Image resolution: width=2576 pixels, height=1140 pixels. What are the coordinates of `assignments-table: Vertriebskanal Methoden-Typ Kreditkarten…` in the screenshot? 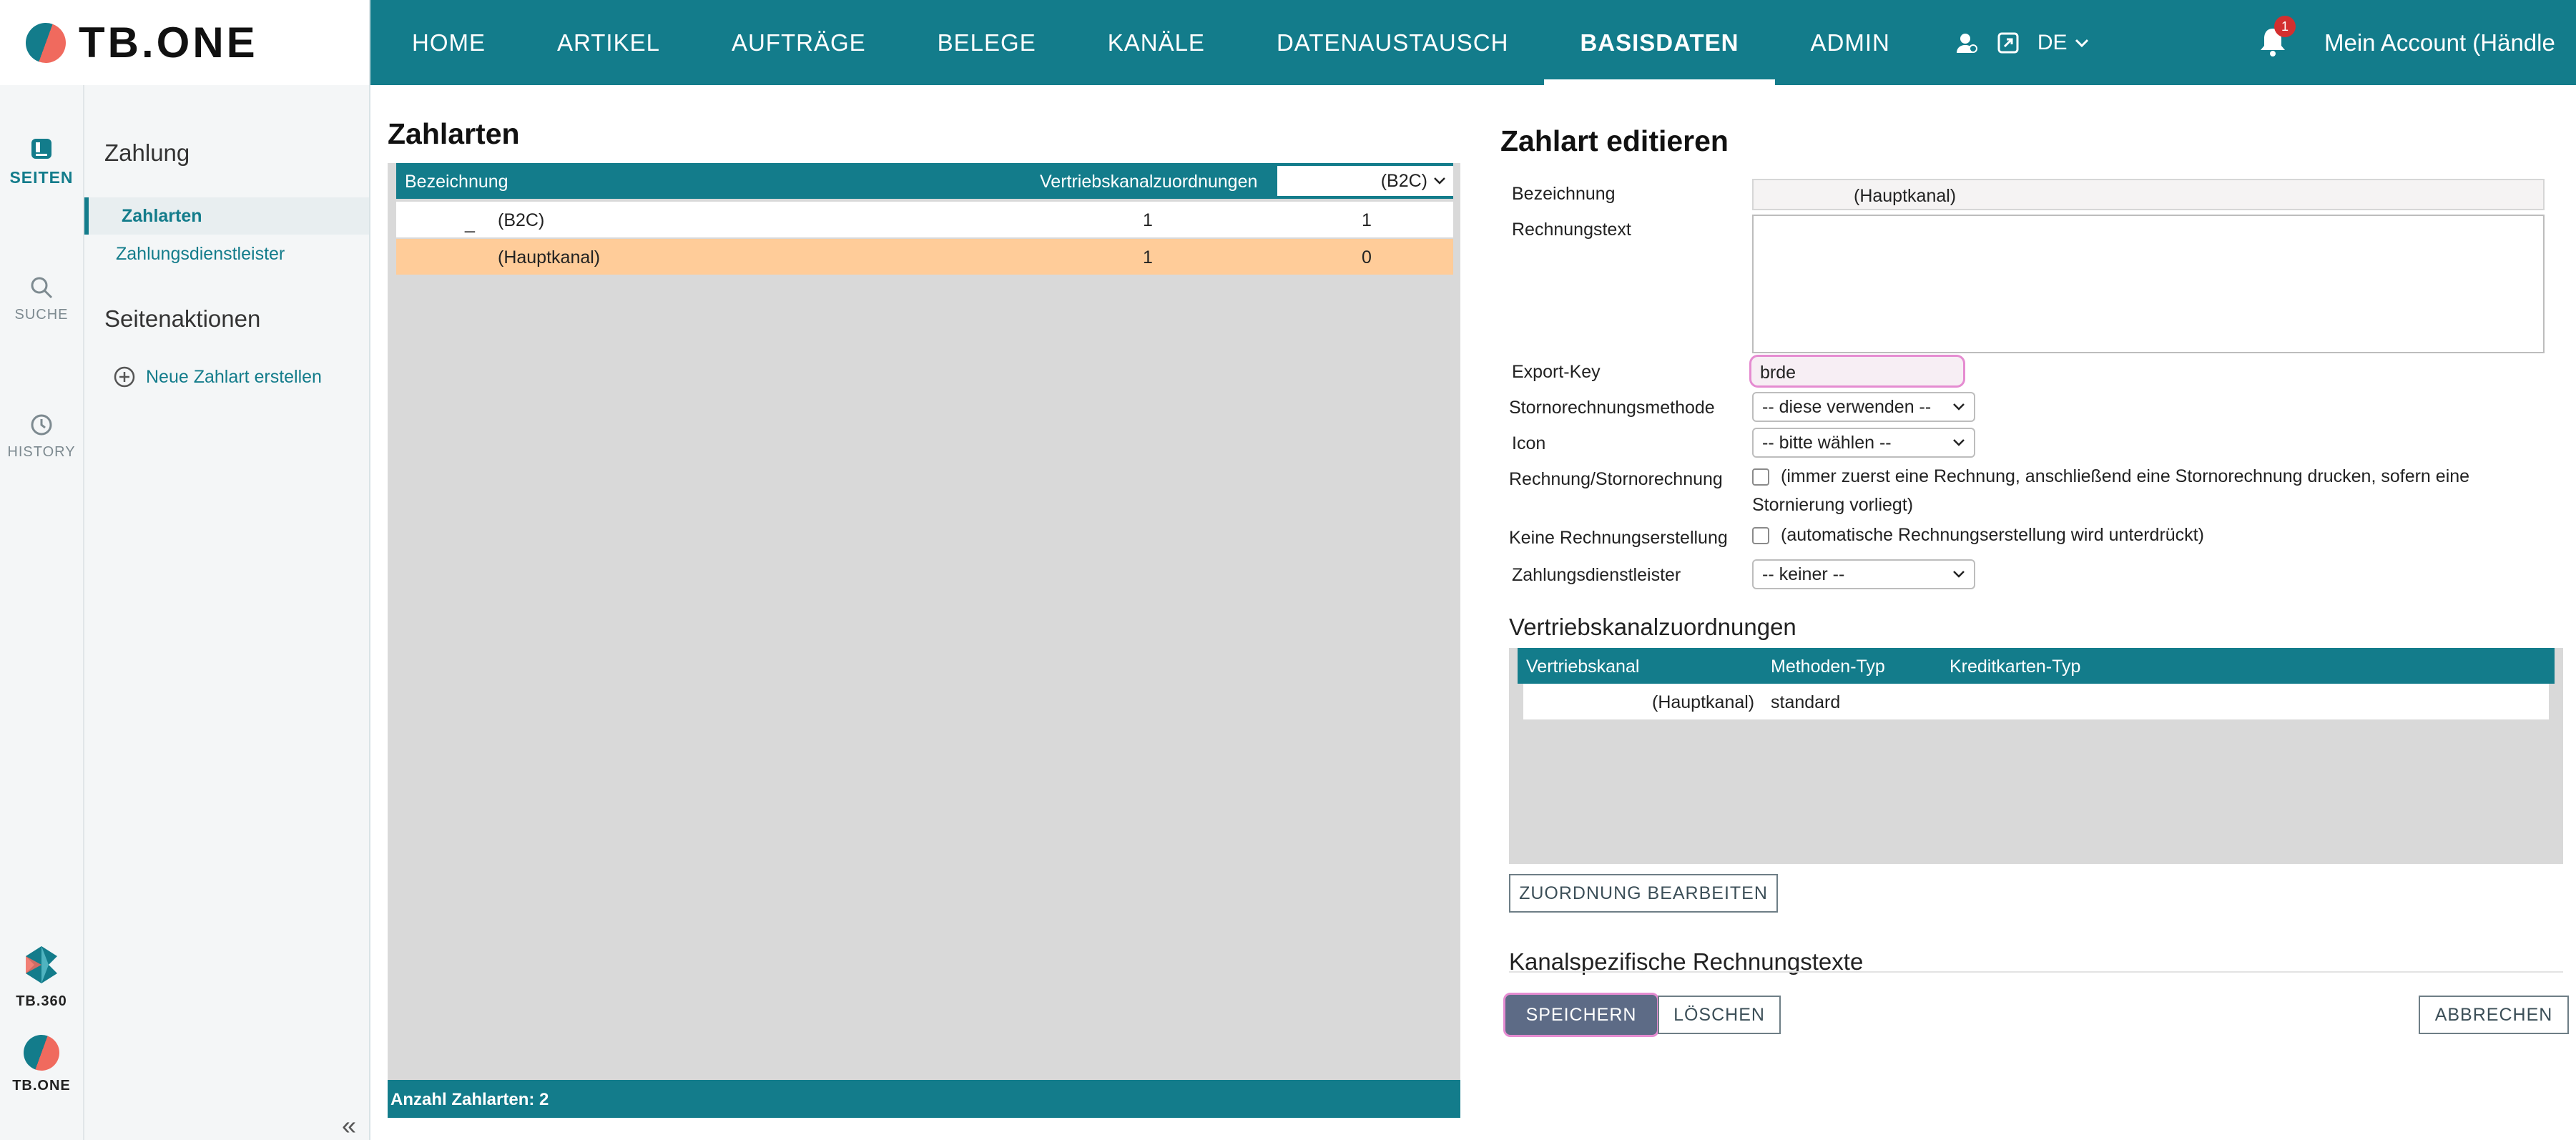 It's located at (2036, 756).